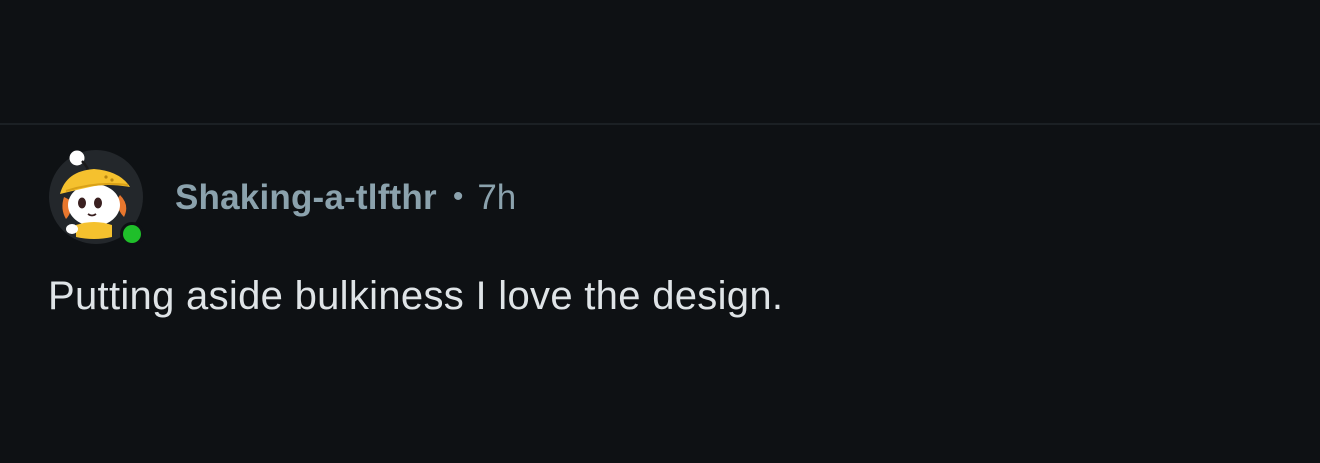  I want to click on comment-timestamp: 7h, so click(497, 197).